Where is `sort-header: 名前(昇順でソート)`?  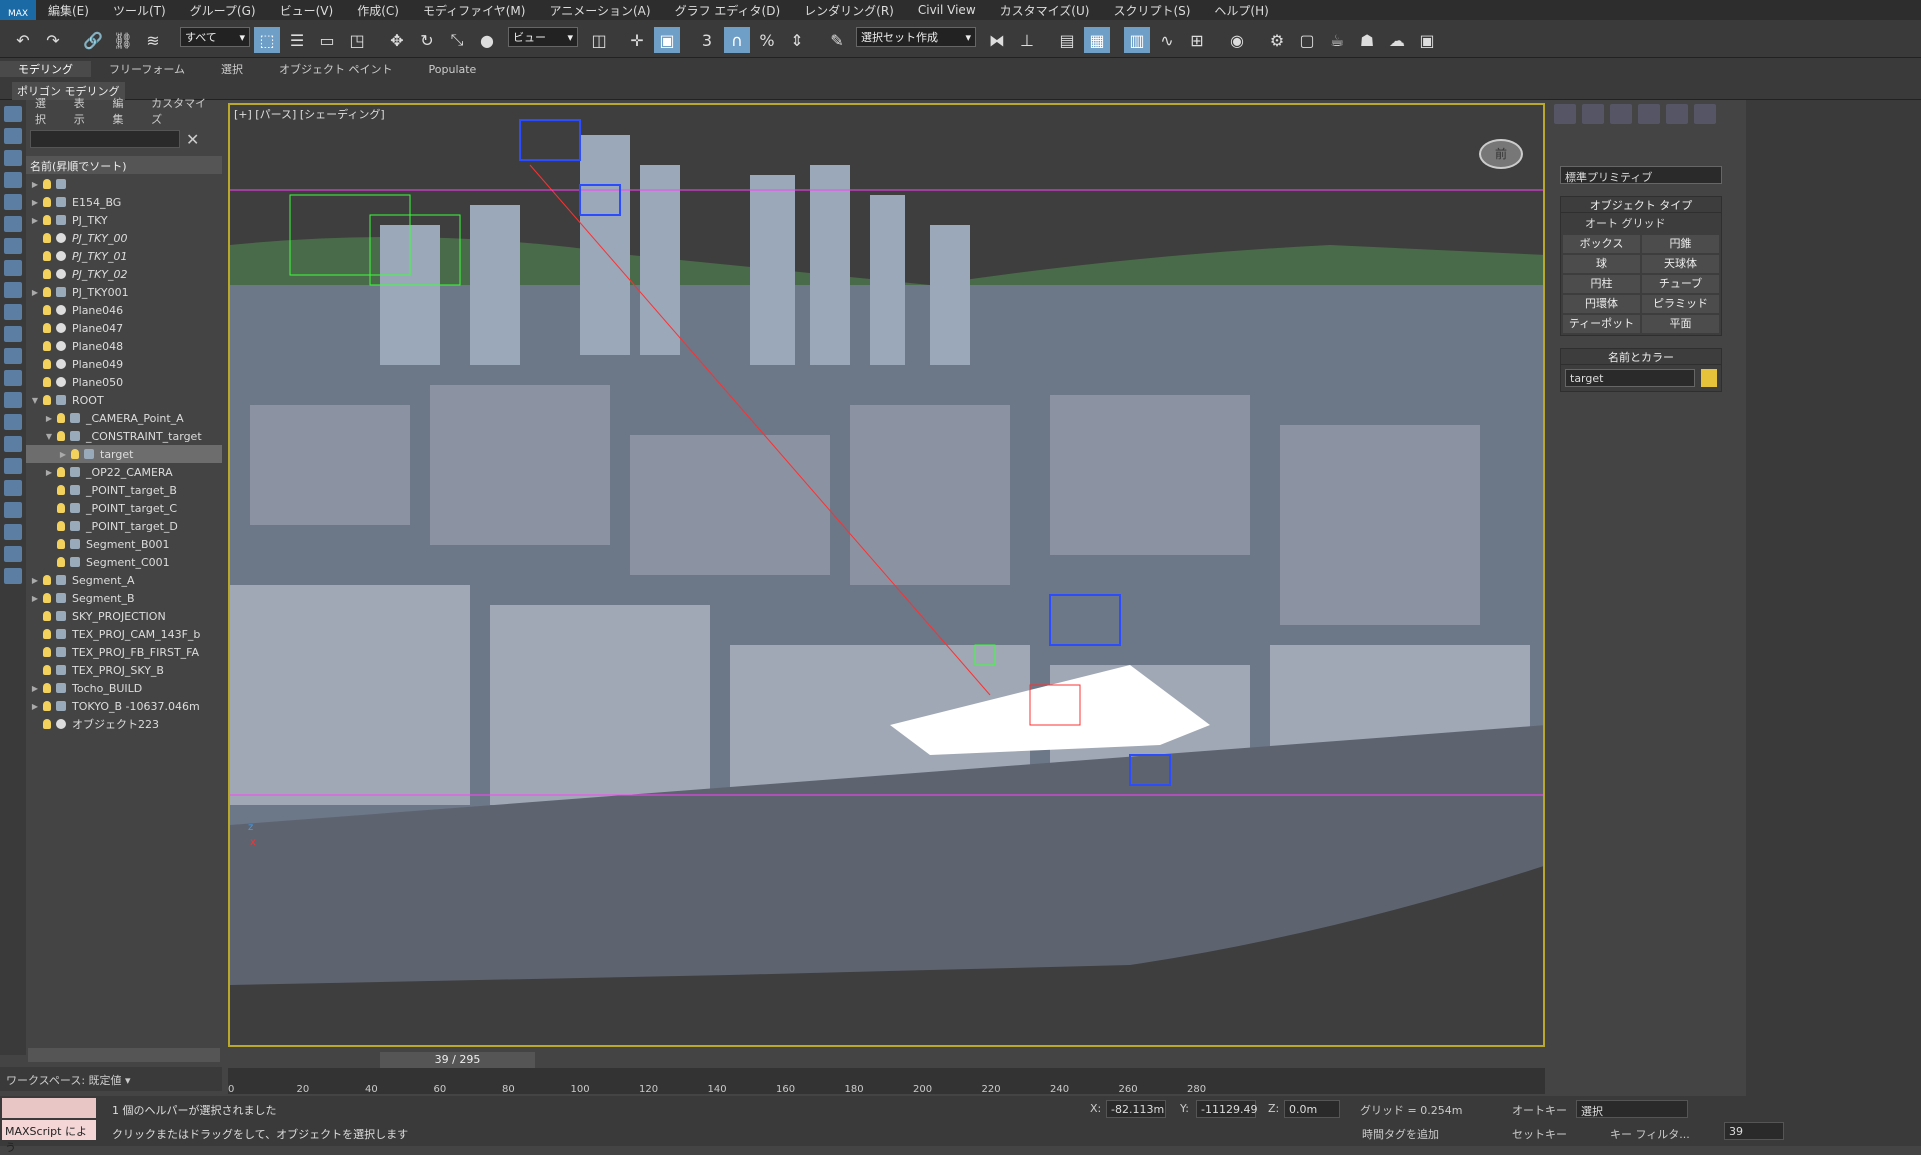 sort-header: 名前(昇順でソート) is located at coordinates (124, 165).